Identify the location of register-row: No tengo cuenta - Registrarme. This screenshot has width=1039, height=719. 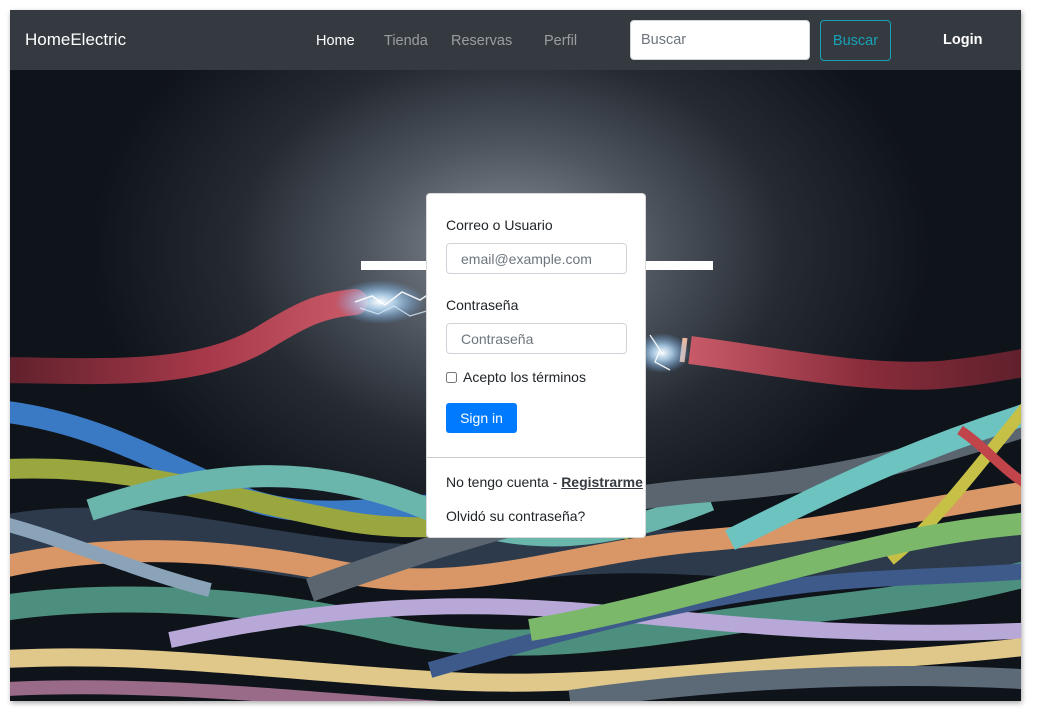
(544, 482).